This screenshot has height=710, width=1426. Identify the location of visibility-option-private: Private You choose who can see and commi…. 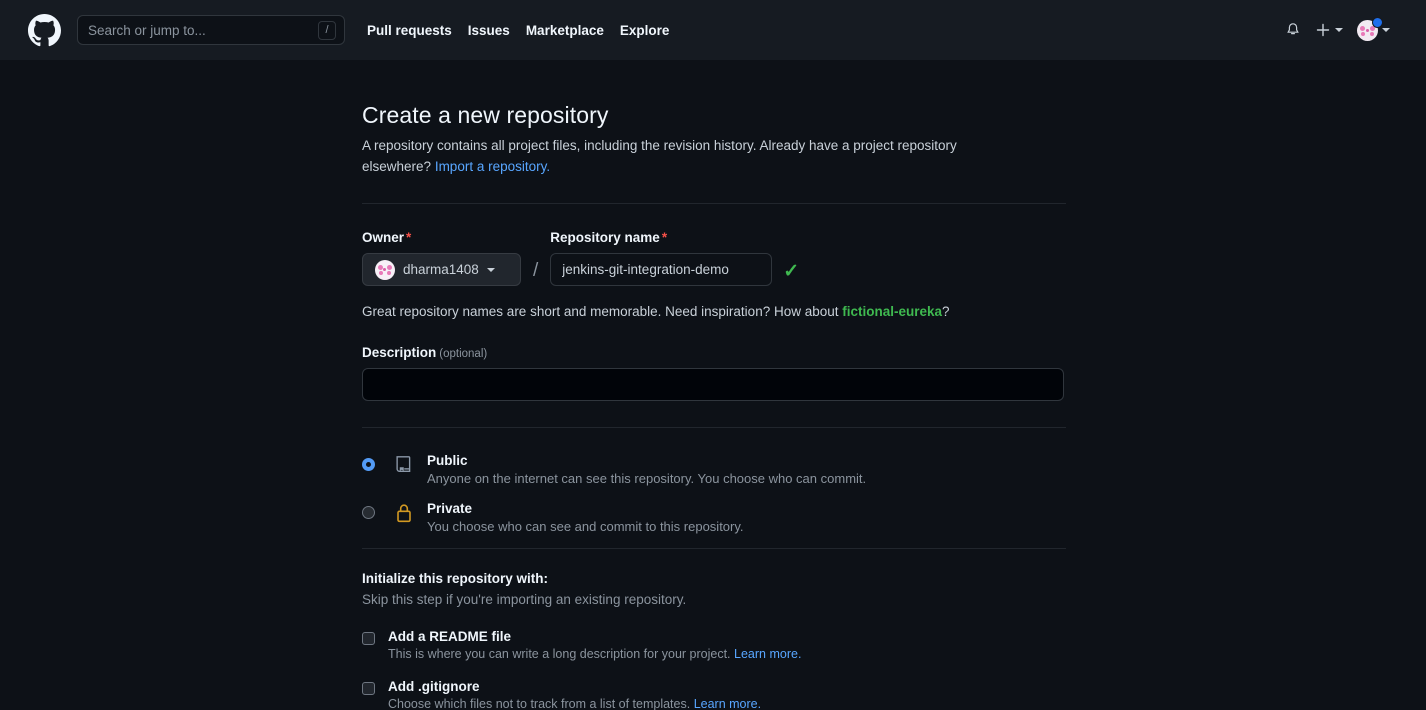
(714, 517).